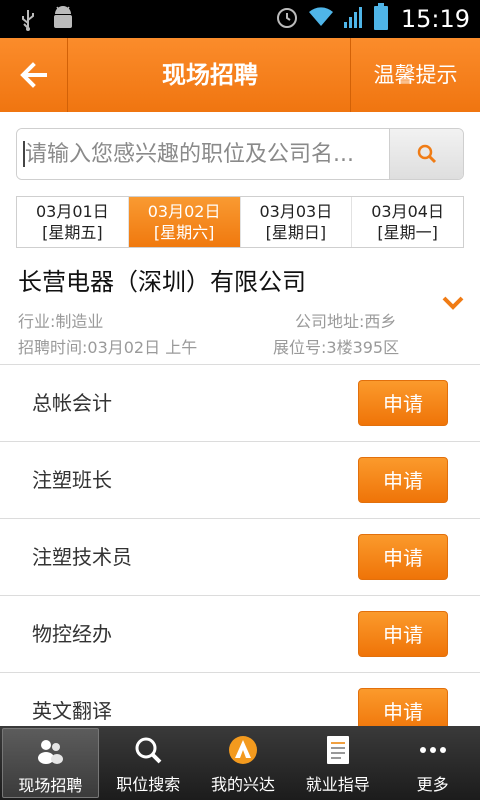  I want to click on more-icon, so click(433, 750).